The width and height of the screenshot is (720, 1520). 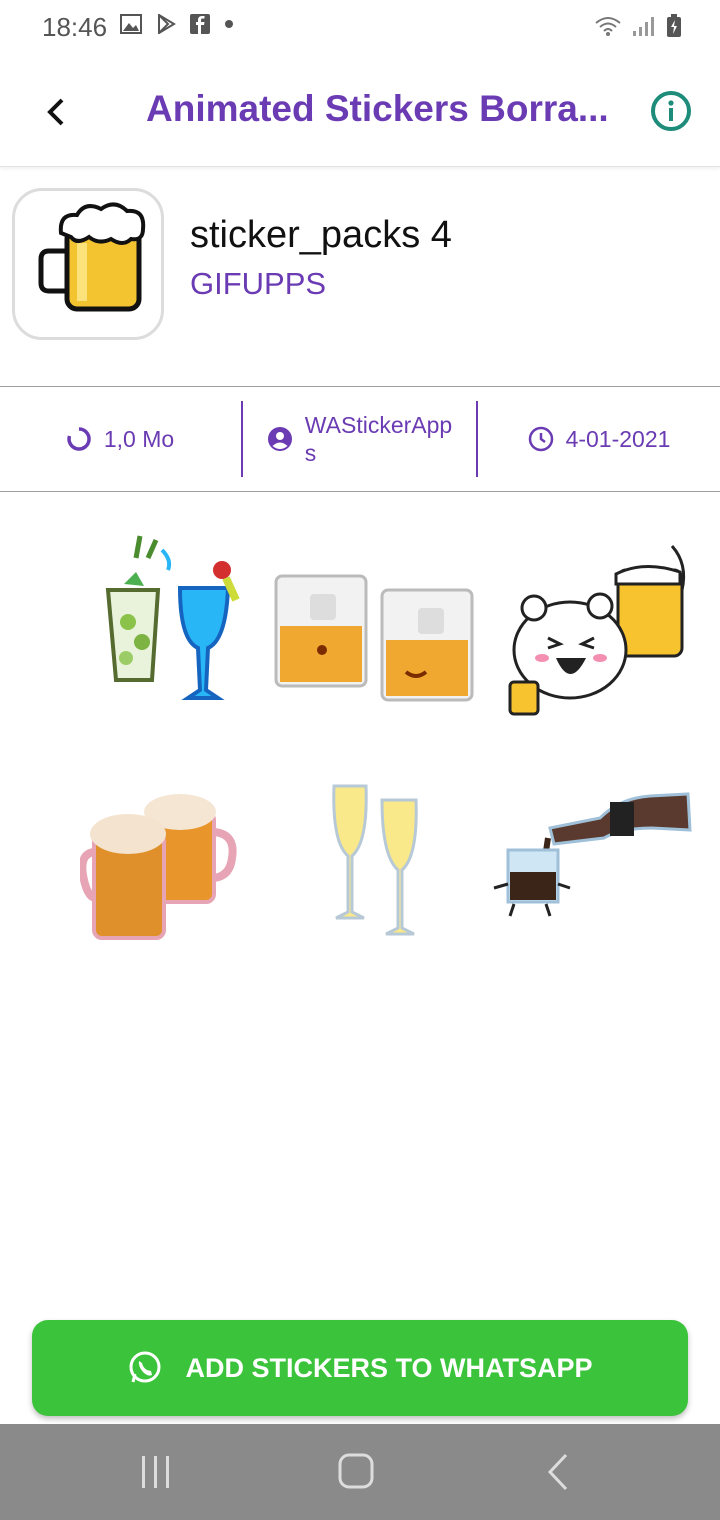 What do you see at coordinates (597, 630) in the screenshot?
I see `bear-beer-sticker-image` at bounding box center [597, 630].